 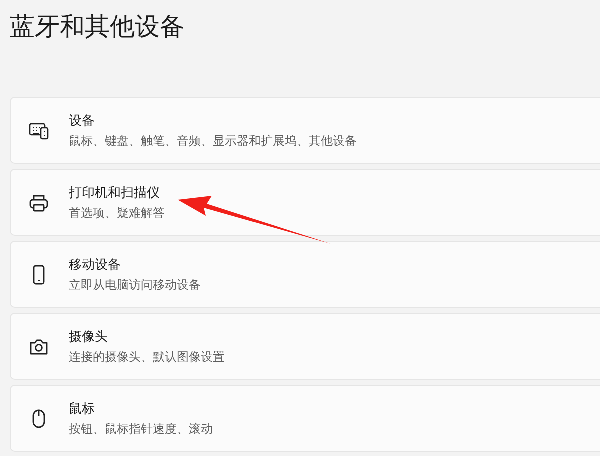 What do you see at coordinates (305, 274) in the screenshot?
I see `settings-card: 移动设备 立即从电脑访问移动设备` at bounding box center [305, 274].